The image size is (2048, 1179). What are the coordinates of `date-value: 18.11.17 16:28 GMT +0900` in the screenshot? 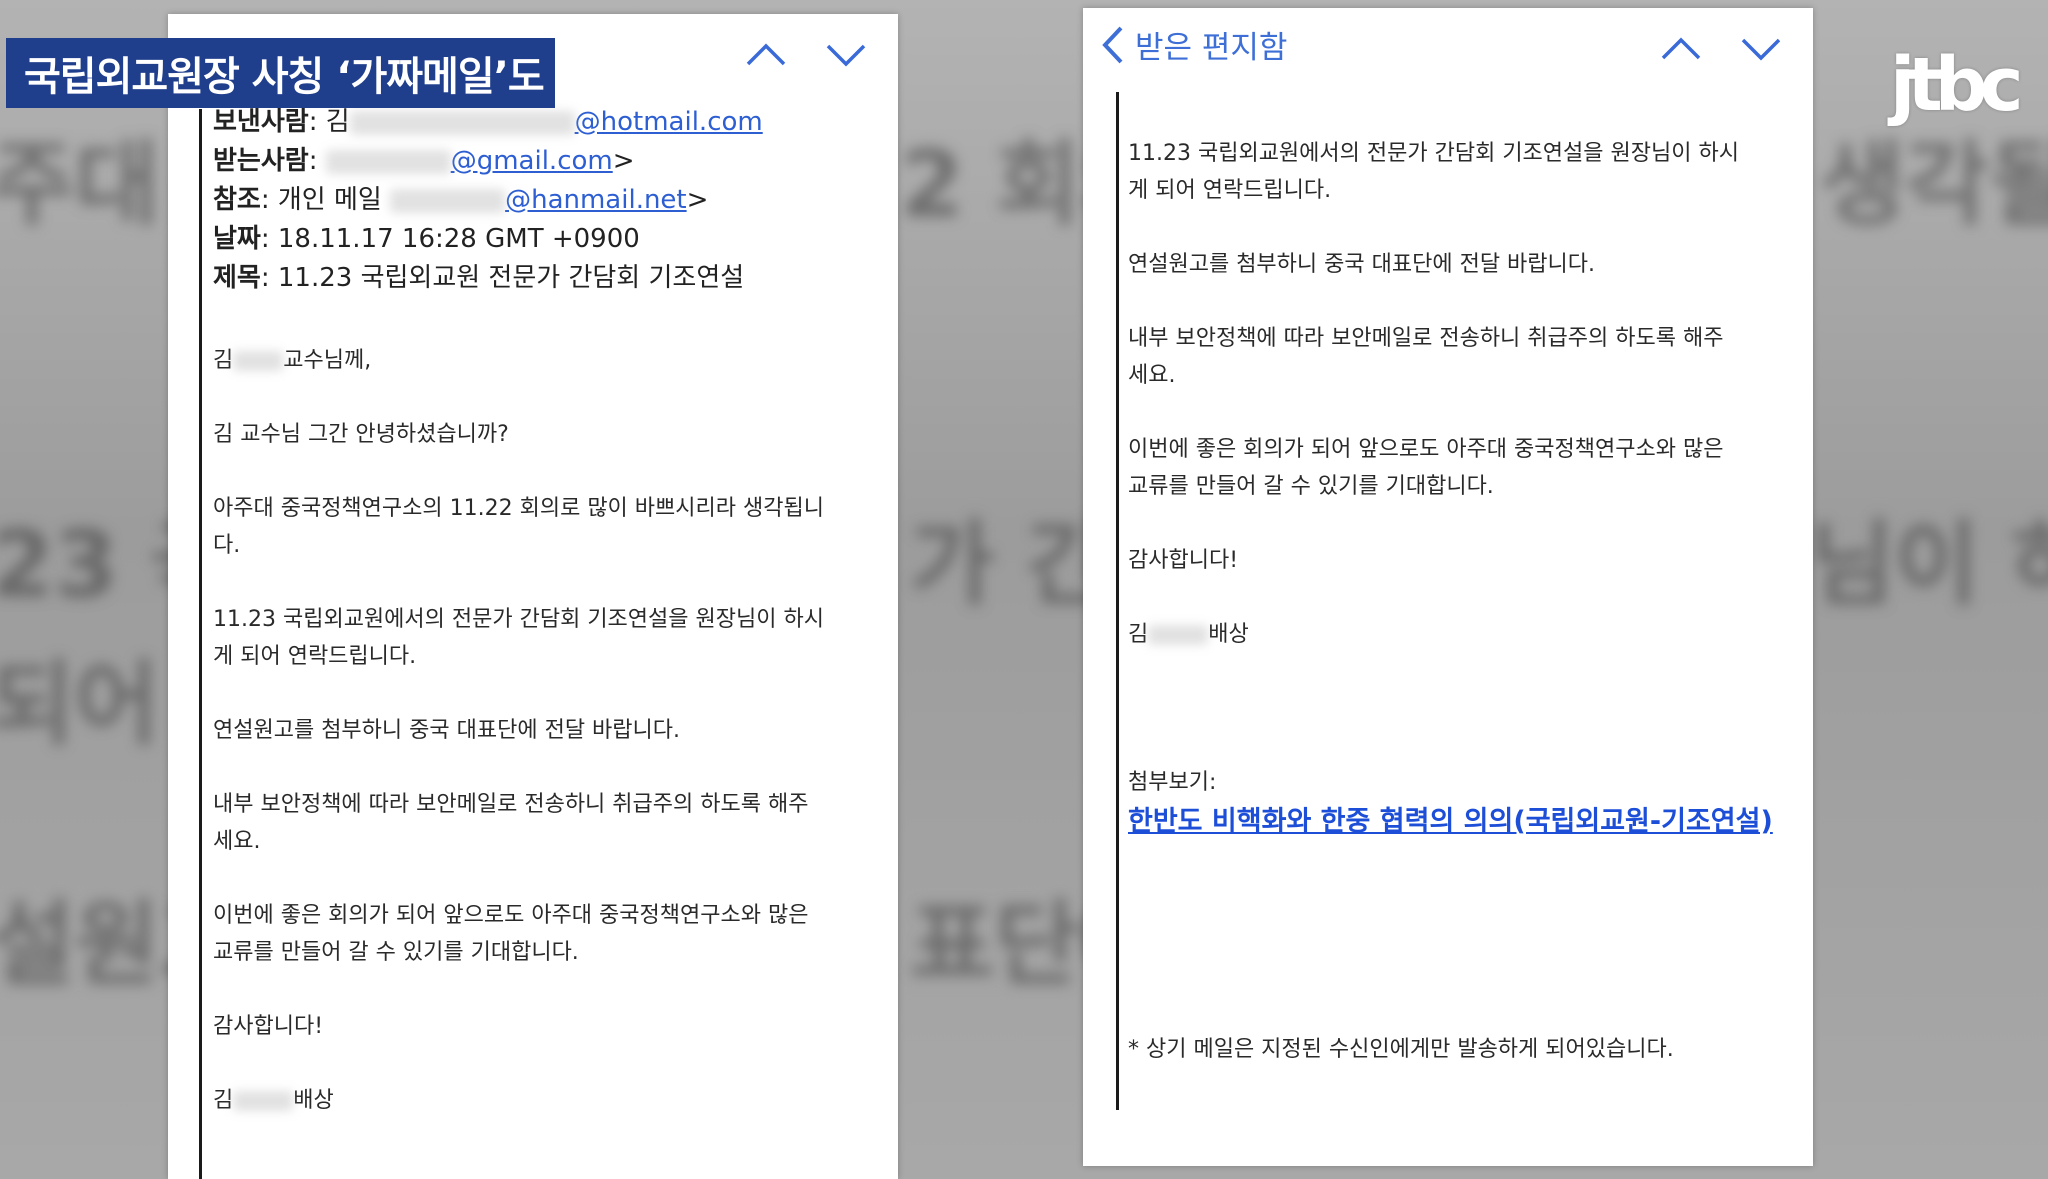 It's located at (458, 239).